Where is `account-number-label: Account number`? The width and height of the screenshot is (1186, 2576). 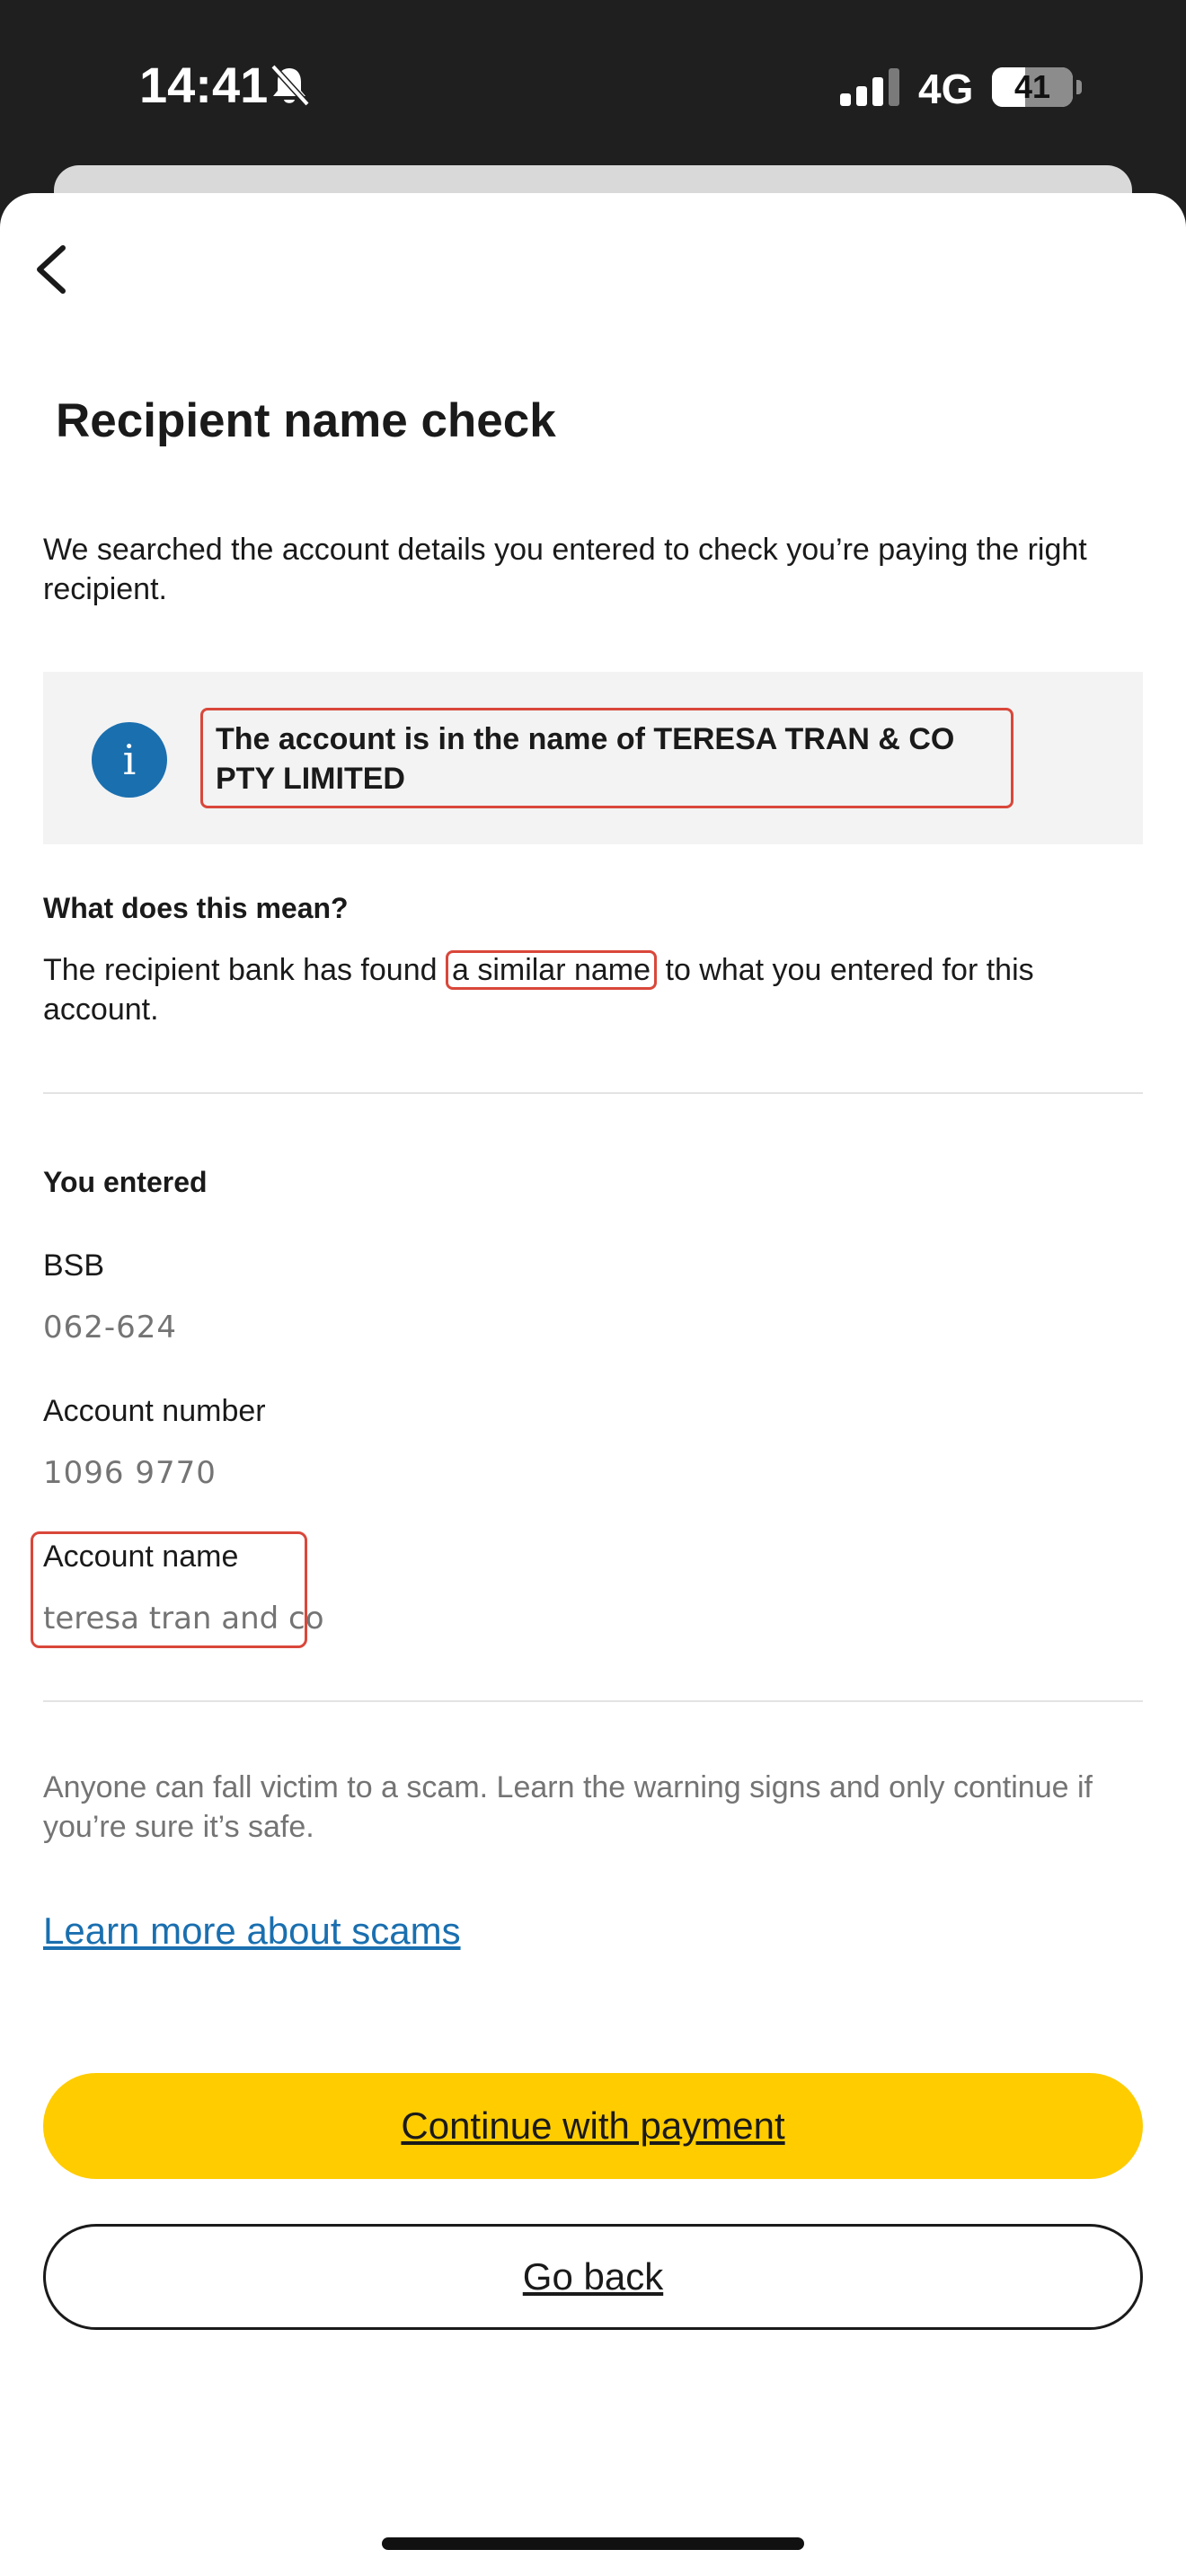 account-number-label: Account number is located at coordinates (154, 1411).